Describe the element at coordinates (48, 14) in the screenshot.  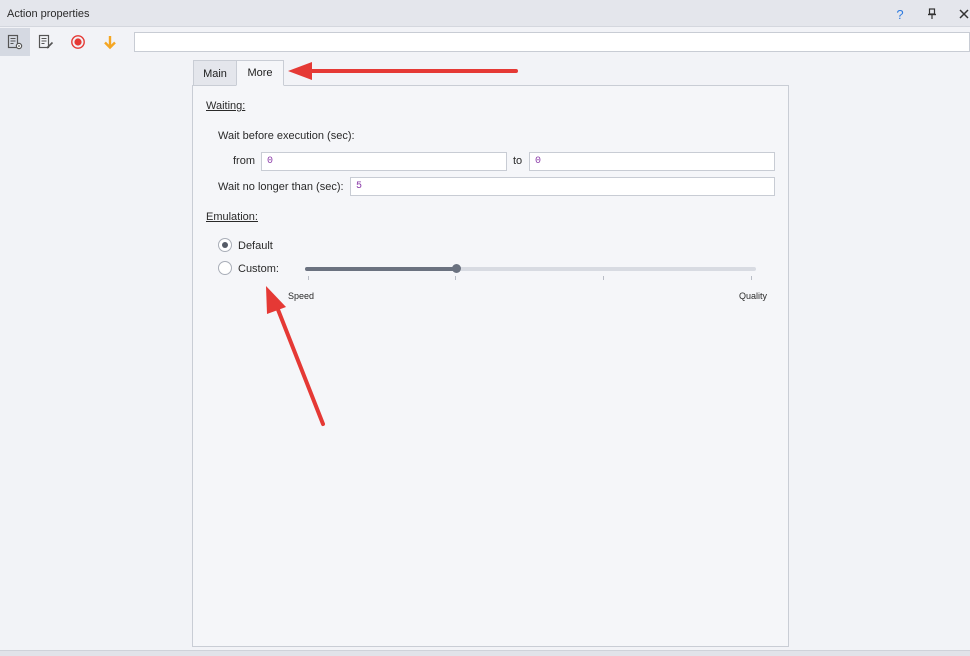
I see `window-title: Action properties` at that location.